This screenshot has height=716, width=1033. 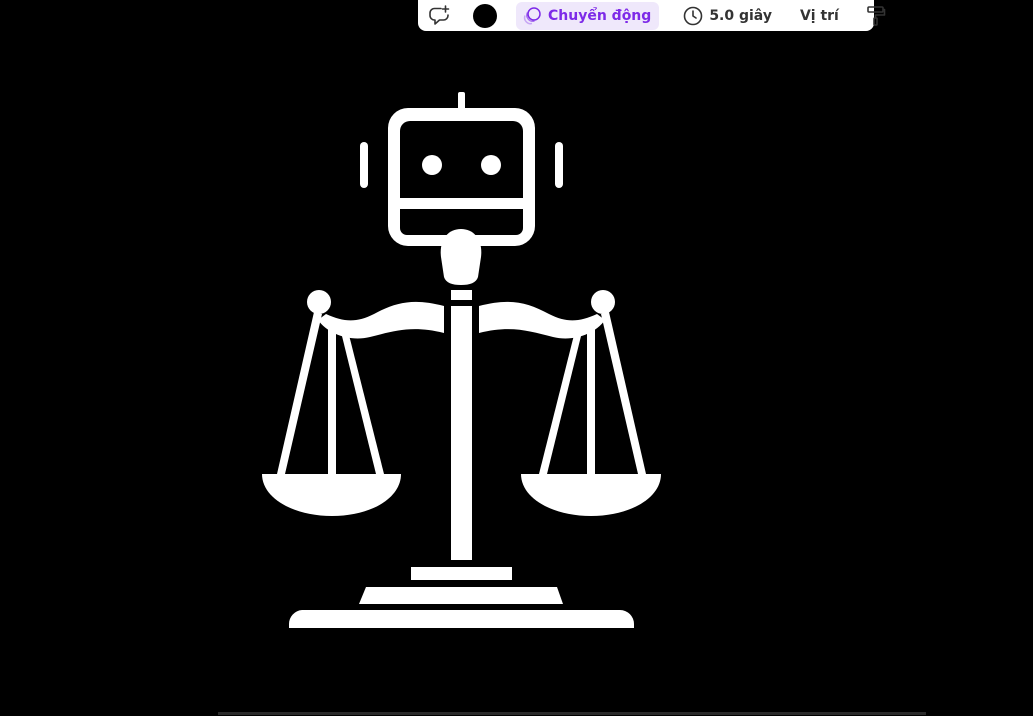 I want to click on robot-ear-right, so click(x=559, y=165).